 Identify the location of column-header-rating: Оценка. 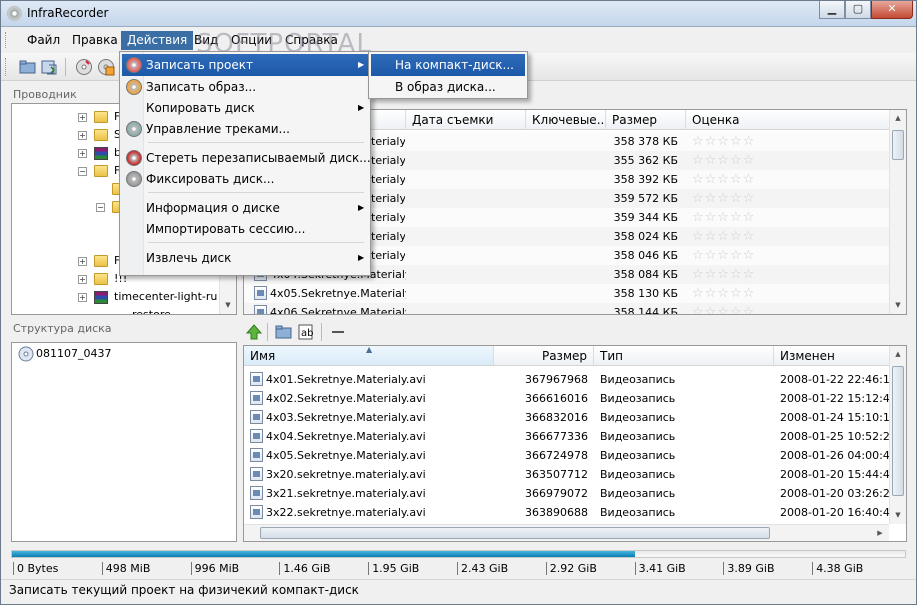
(788, 120).